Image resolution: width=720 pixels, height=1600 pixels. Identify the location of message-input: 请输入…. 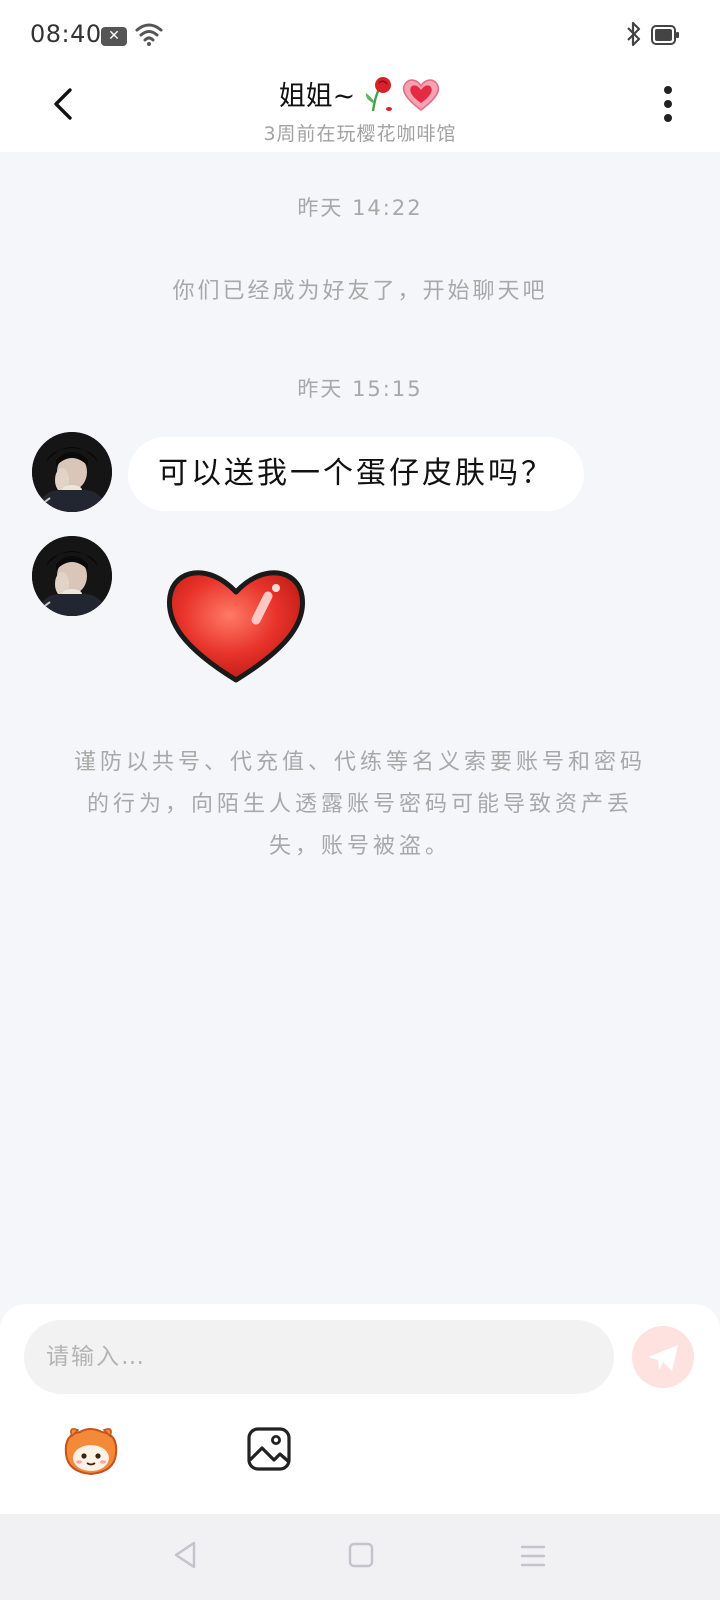
(319, 1357).